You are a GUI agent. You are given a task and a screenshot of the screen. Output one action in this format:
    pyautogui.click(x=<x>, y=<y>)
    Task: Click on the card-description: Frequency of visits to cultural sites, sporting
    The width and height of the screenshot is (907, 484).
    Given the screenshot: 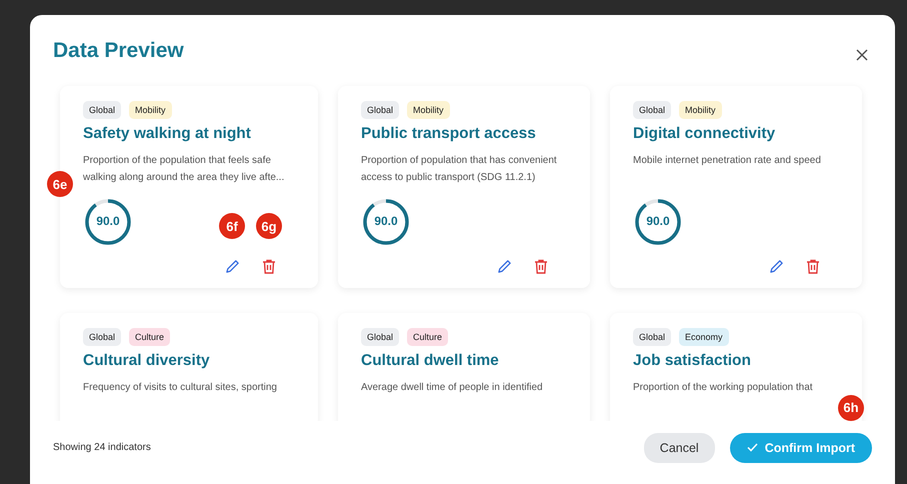 What is the action you would take?
    pyautogui.click(x=180, y=388)
    